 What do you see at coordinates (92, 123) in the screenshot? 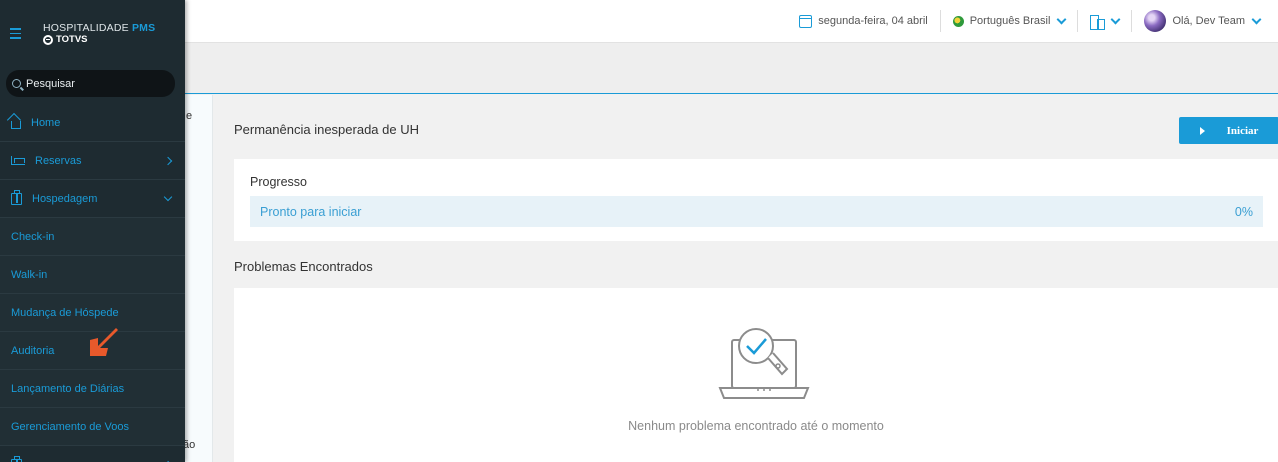
I see `sidebar-item-home: Home` at bounding box center [92, 123].